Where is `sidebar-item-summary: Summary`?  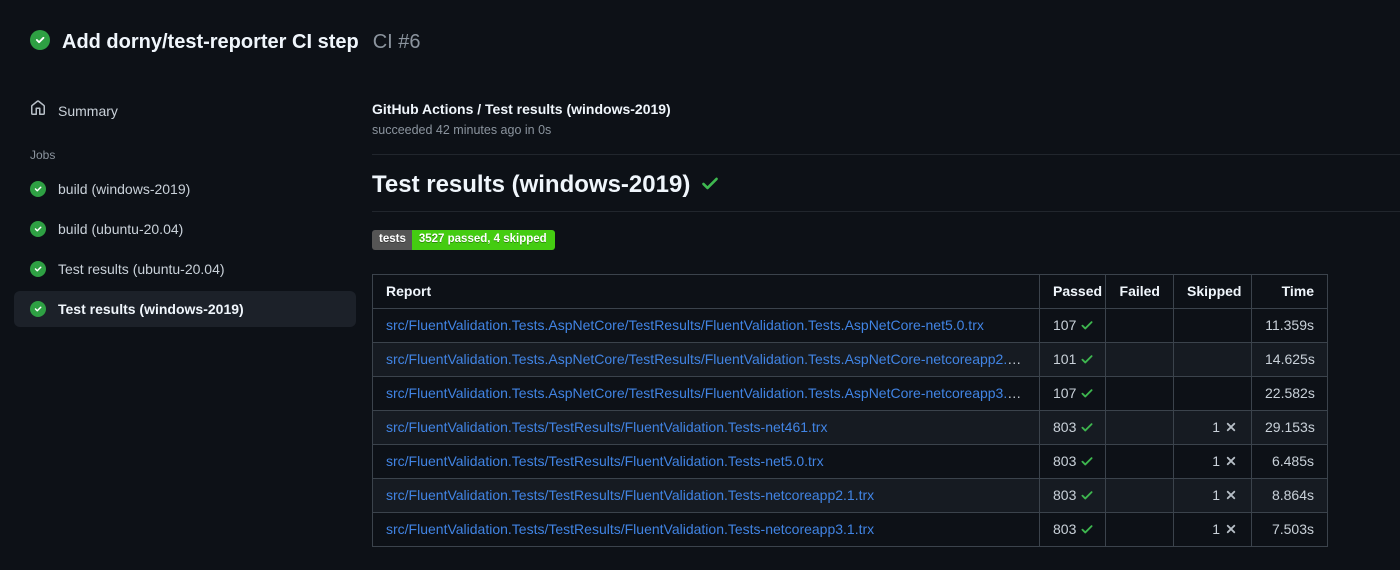 sidebar-item-summary: Summary is located at coordinates (185, 110).